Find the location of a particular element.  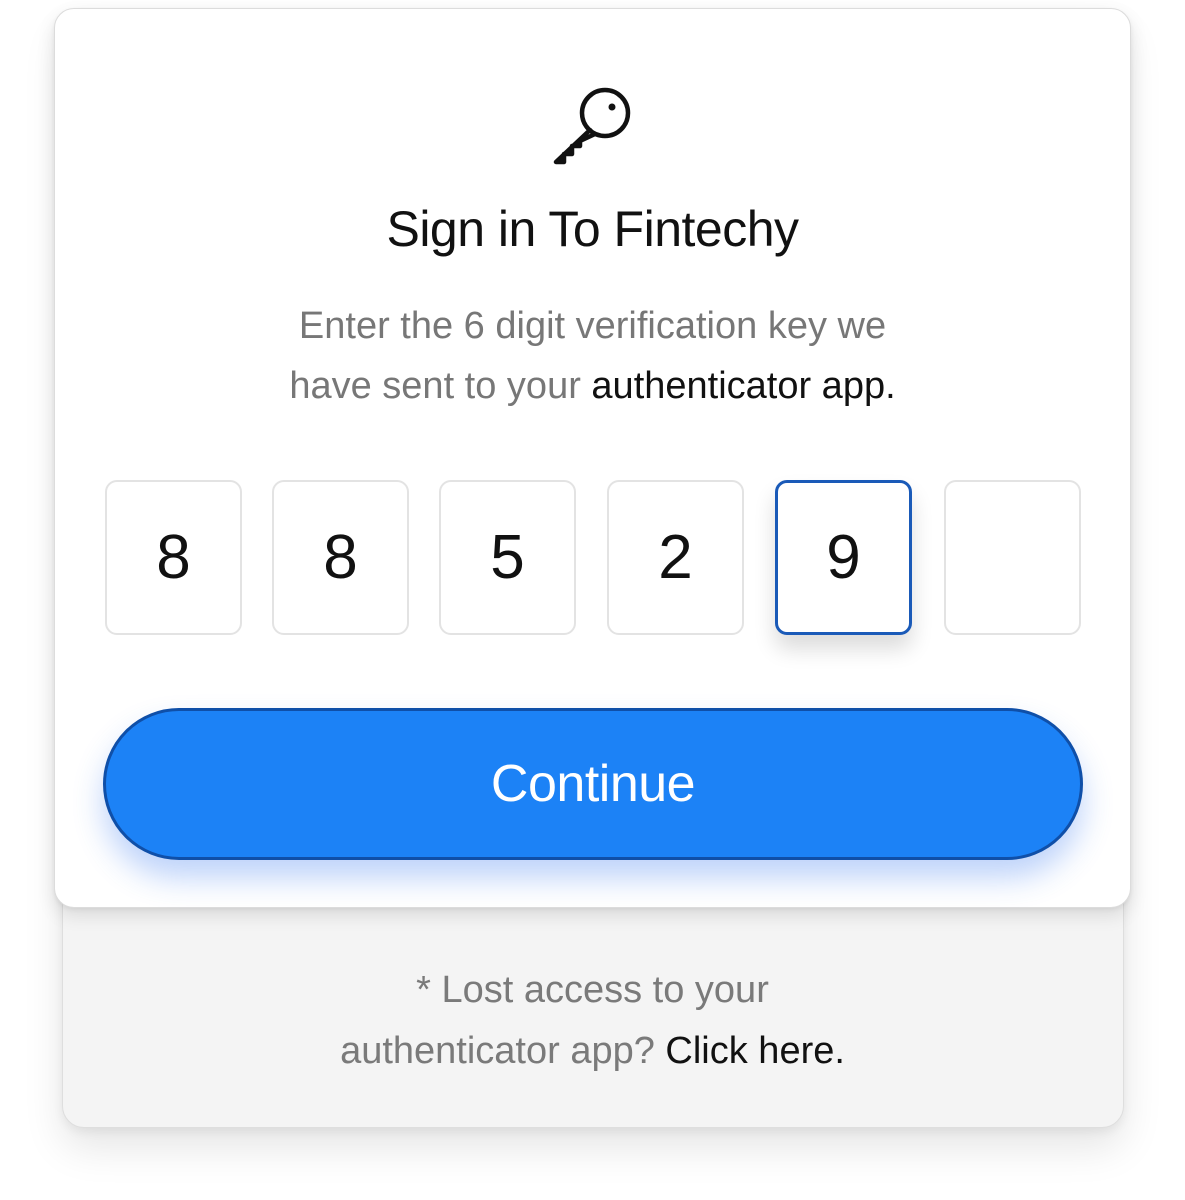

lost-access-line-2-text: authenticator app? is located at coordinates (503, 1051).